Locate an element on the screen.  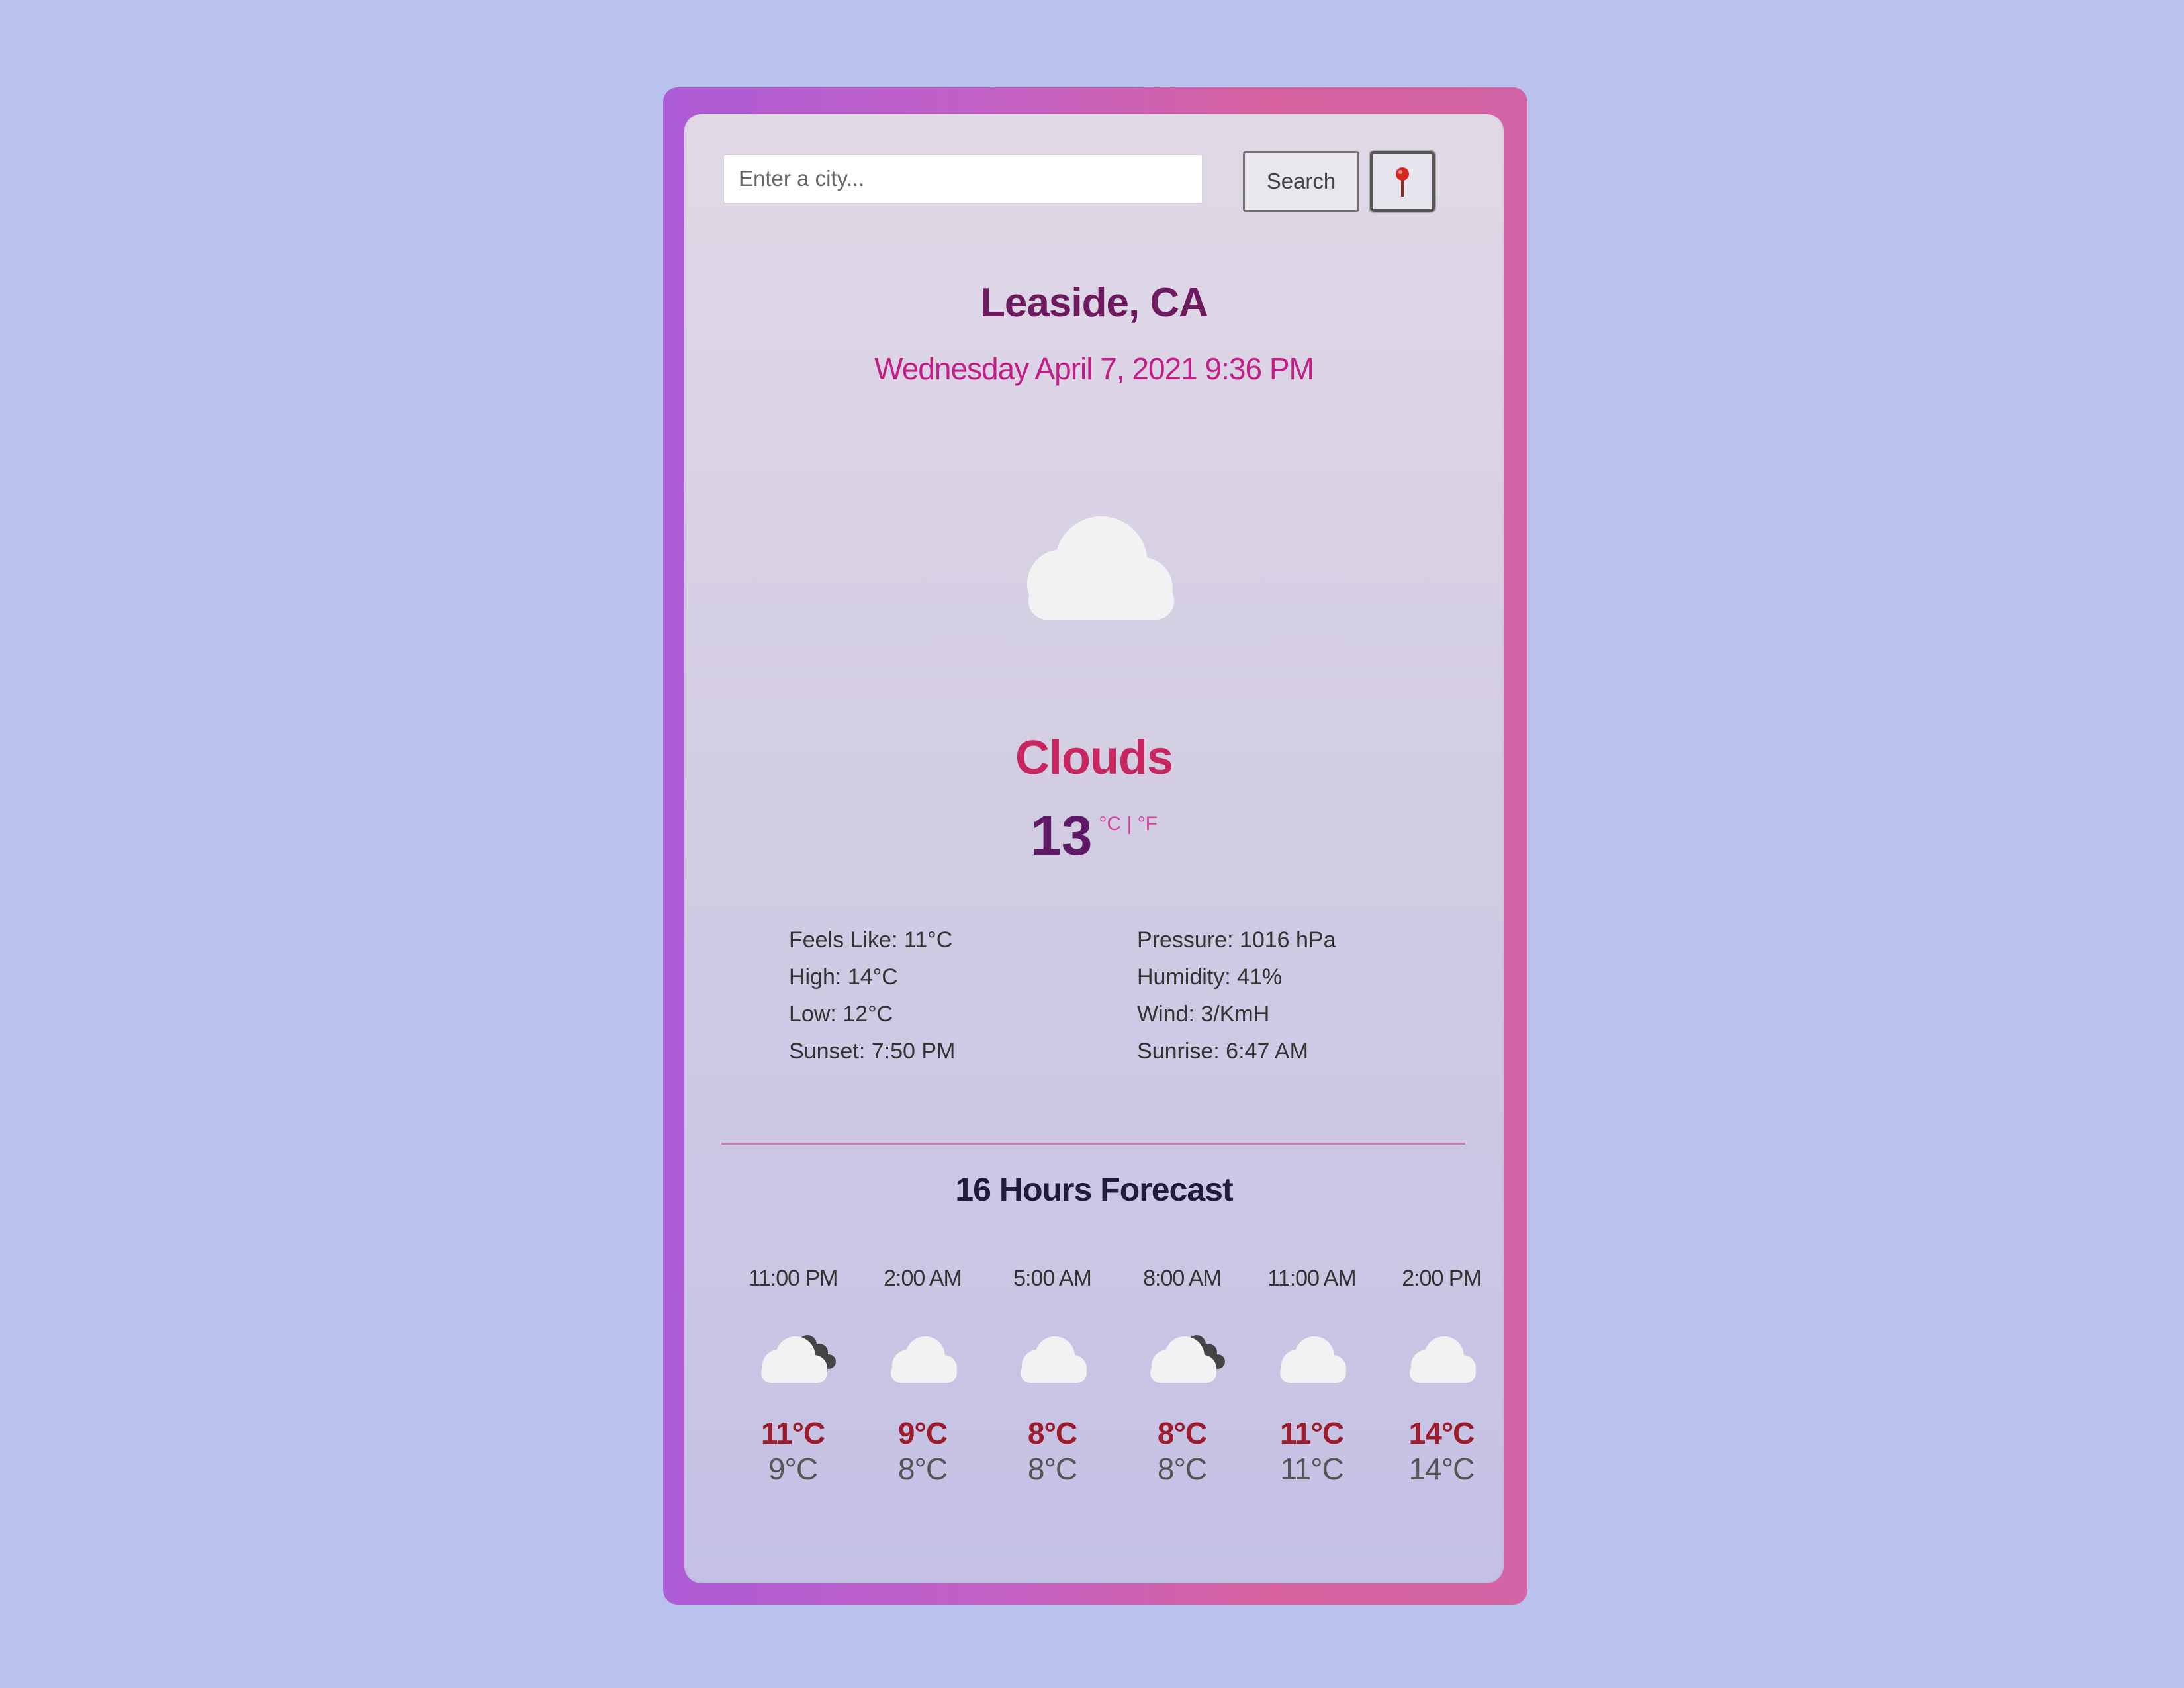
search-button: Search is located at coordinates (1301, 181).